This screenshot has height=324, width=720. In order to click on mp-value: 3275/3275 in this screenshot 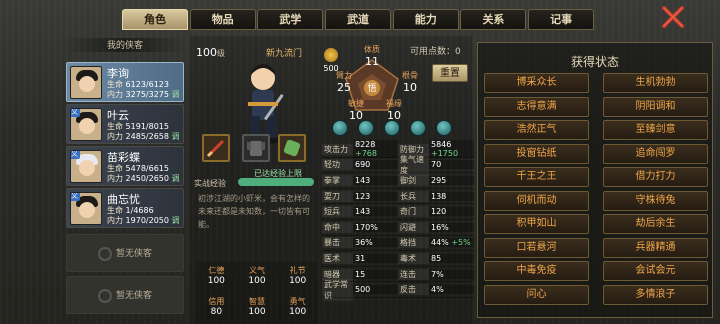, I will do `click(147, 94)`.